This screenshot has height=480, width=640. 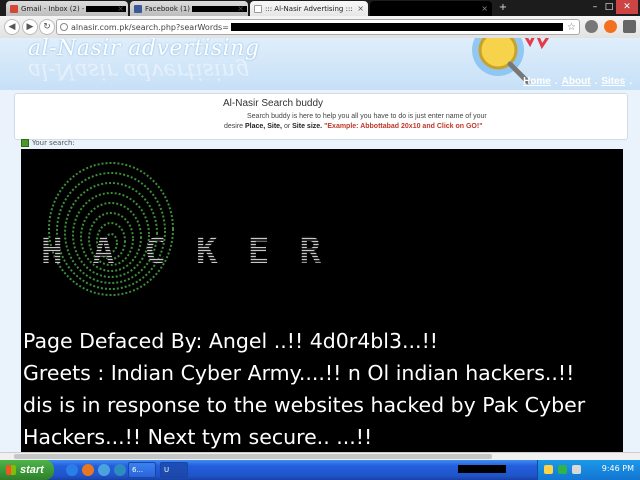 I want to click on quicklaunch-chrome-icon, so click(x=104, y=470).